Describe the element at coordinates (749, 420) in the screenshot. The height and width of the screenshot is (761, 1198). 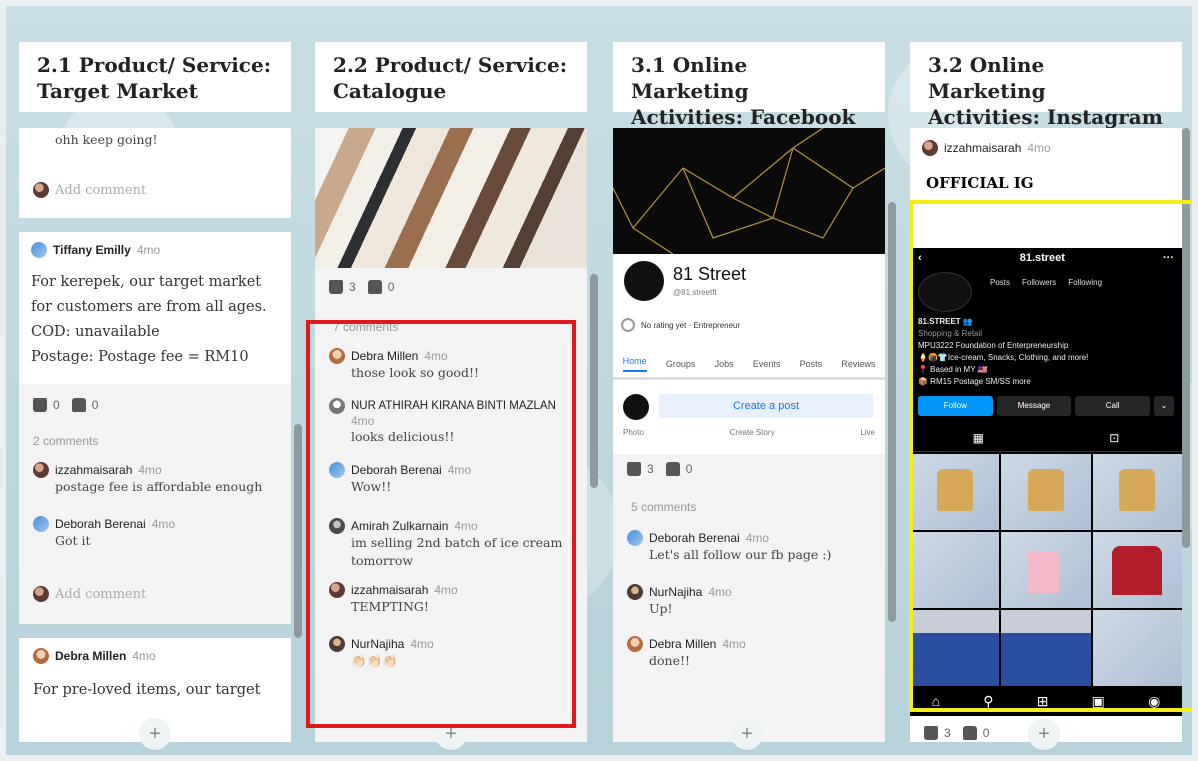
I see `create-post-box: Create a post Photo Create Story Live` at that location.